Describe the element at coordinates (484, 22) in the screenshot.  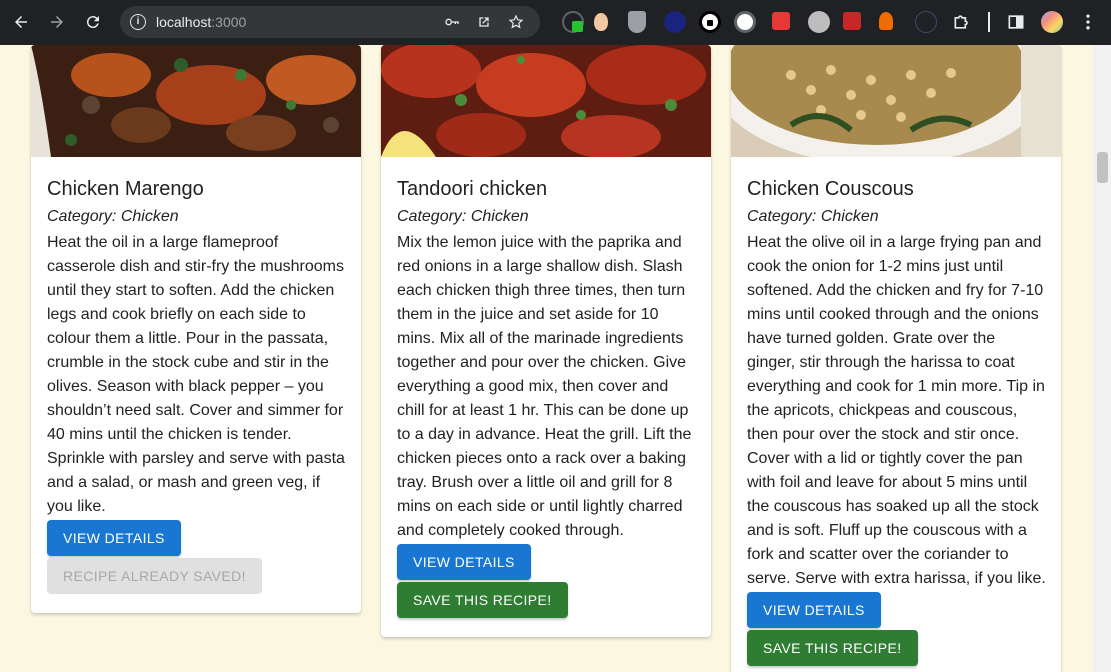
I see `open-in-new-icon` at that location.